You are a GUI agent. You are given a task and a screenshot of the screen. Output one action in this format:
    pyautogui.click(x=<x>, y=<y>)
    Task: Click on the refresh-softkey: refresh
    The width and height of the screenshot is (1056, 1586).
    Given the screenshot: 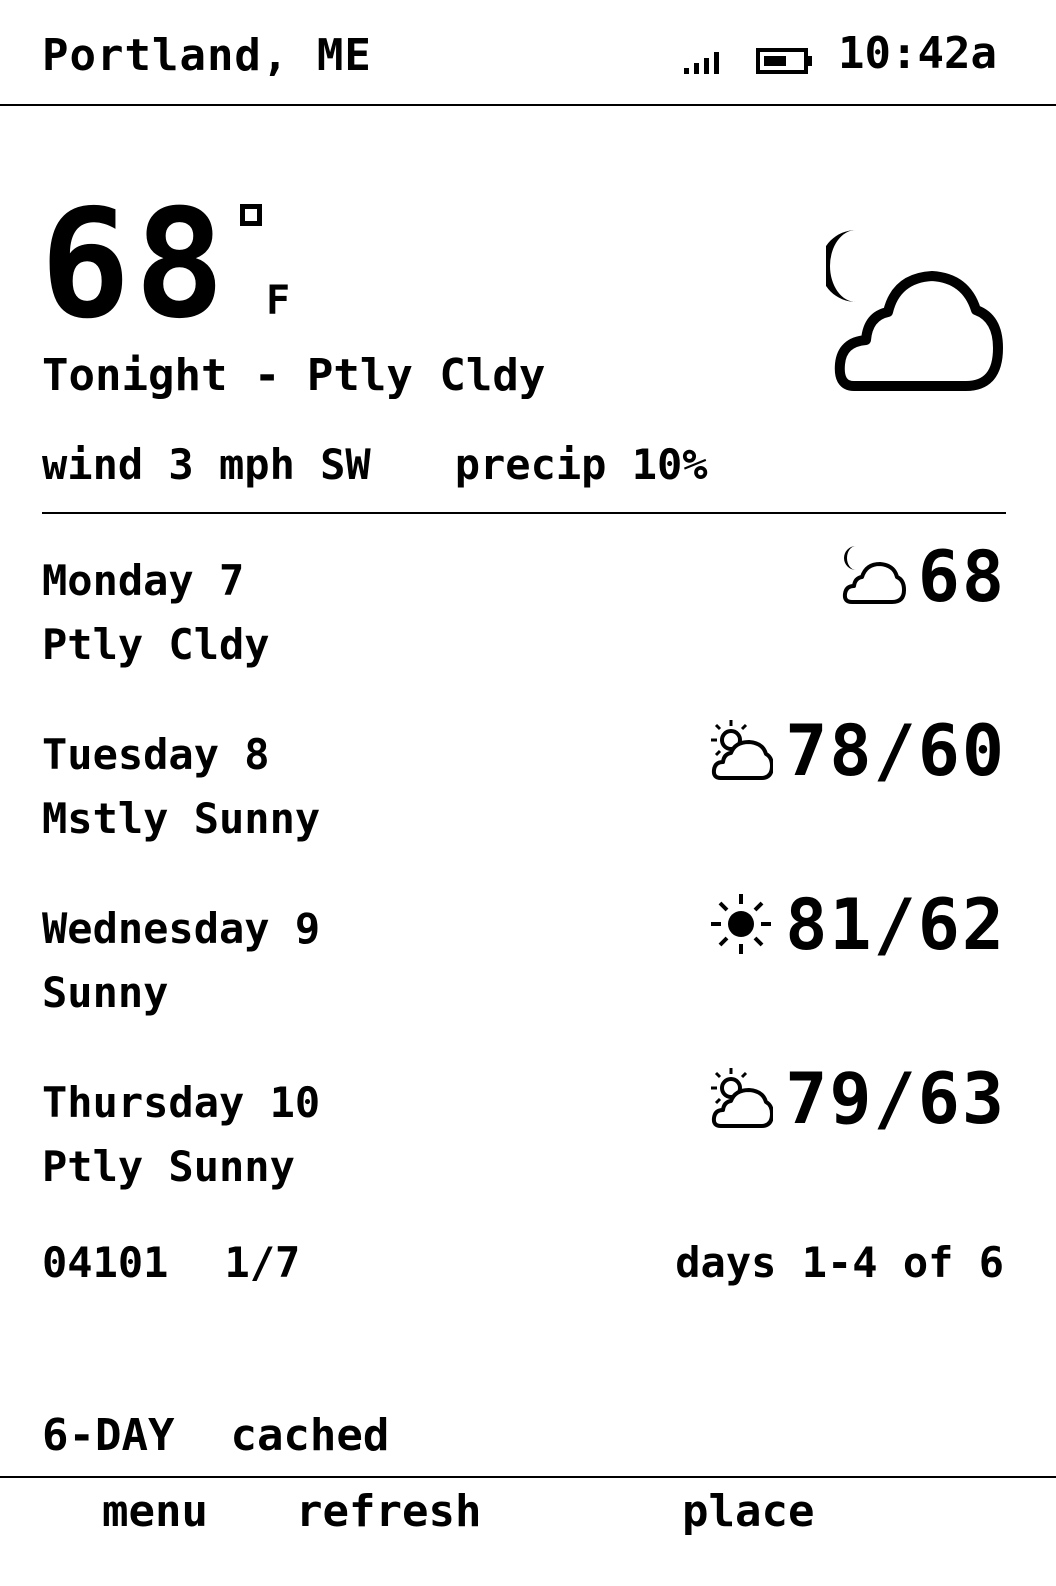 What is the action you would take?
    pyautogui.click(x=388, y=1511)
    